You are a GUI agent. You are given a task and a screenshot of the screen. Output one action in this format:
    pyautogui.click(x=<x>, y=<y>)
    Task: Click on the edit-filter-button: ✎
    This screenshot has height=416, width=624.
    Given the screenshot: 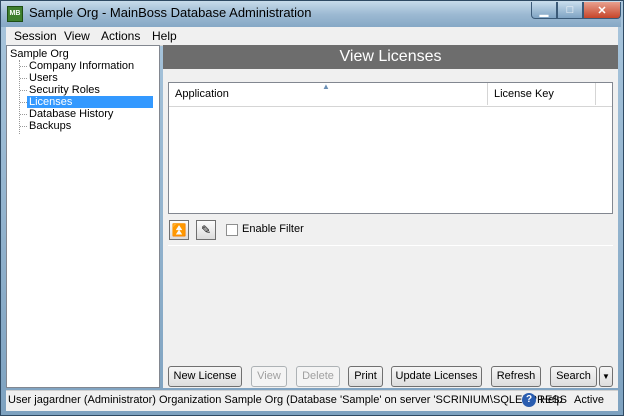 What is the action you would take?
    pyautogui.click(x=206, y=230)
    